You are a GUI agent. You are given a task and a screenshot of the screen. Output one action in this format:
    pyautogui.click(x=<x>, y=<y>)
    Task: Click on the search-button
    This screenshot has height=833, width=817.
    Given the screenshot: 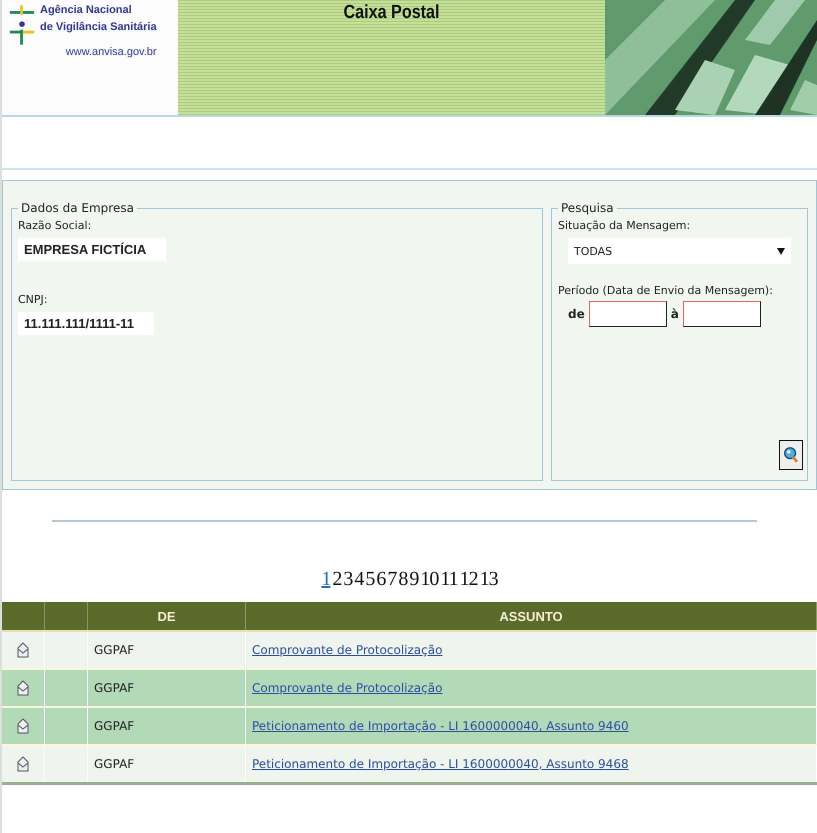 What is the action you would take?
    pyautogui.click(x=791, y=455)
    